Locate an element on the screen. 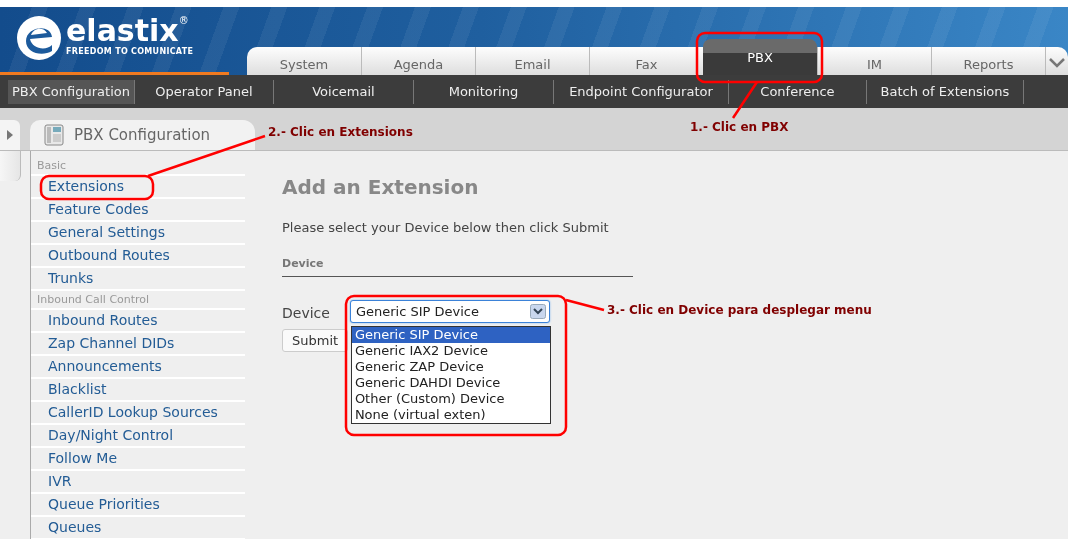 The image size is (1068, 539). sidebar-link: Announcements is located at coordinates (138, 367).